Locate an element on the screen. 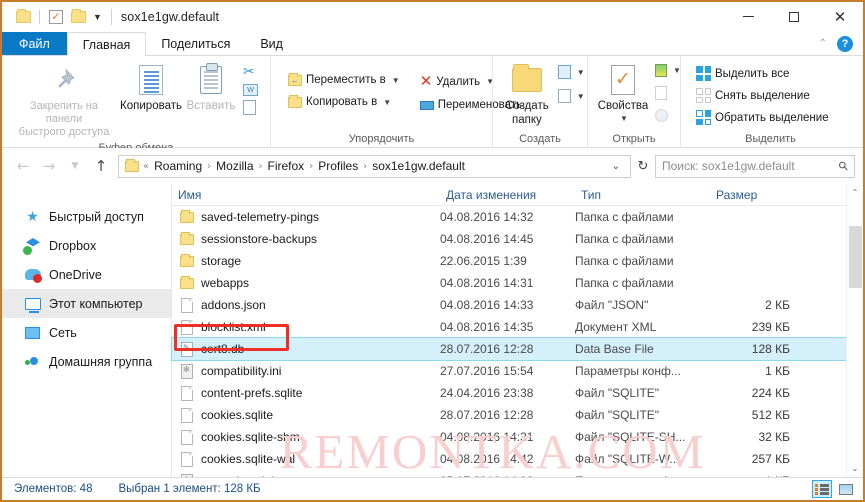 The height and width of the screenshot is (502, 865). tab-file: Файл is located at coordinates (34, 43).